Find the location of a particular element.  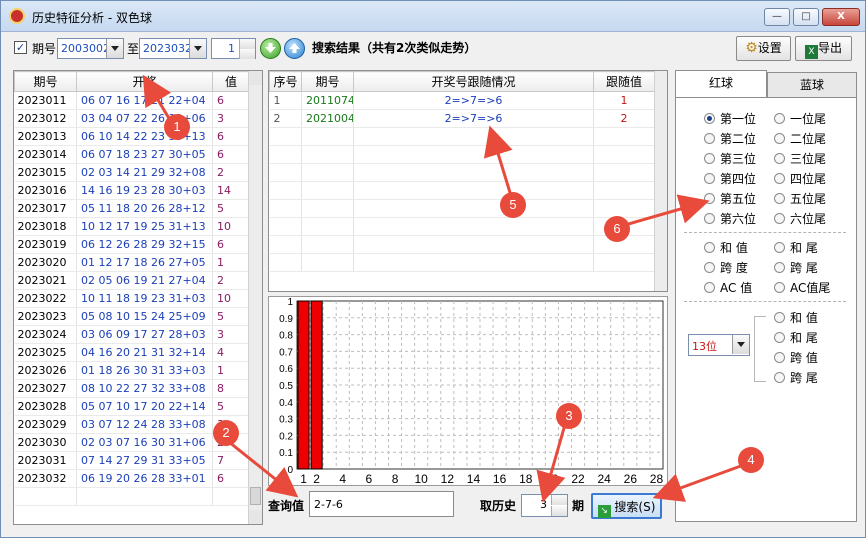

annotation-marker-6: 6 is located at coordinates (617, 229).